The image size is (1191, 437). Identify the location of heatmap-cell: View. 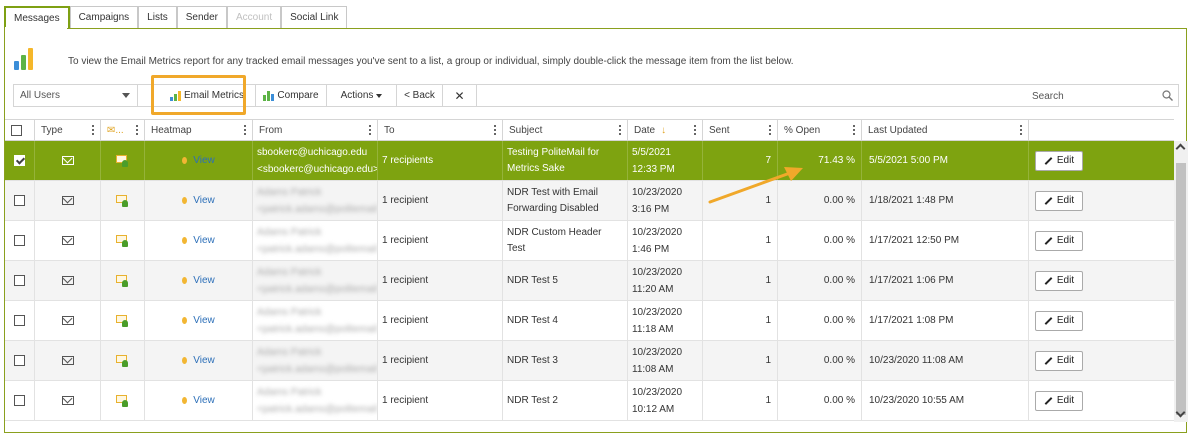
(199, 200).